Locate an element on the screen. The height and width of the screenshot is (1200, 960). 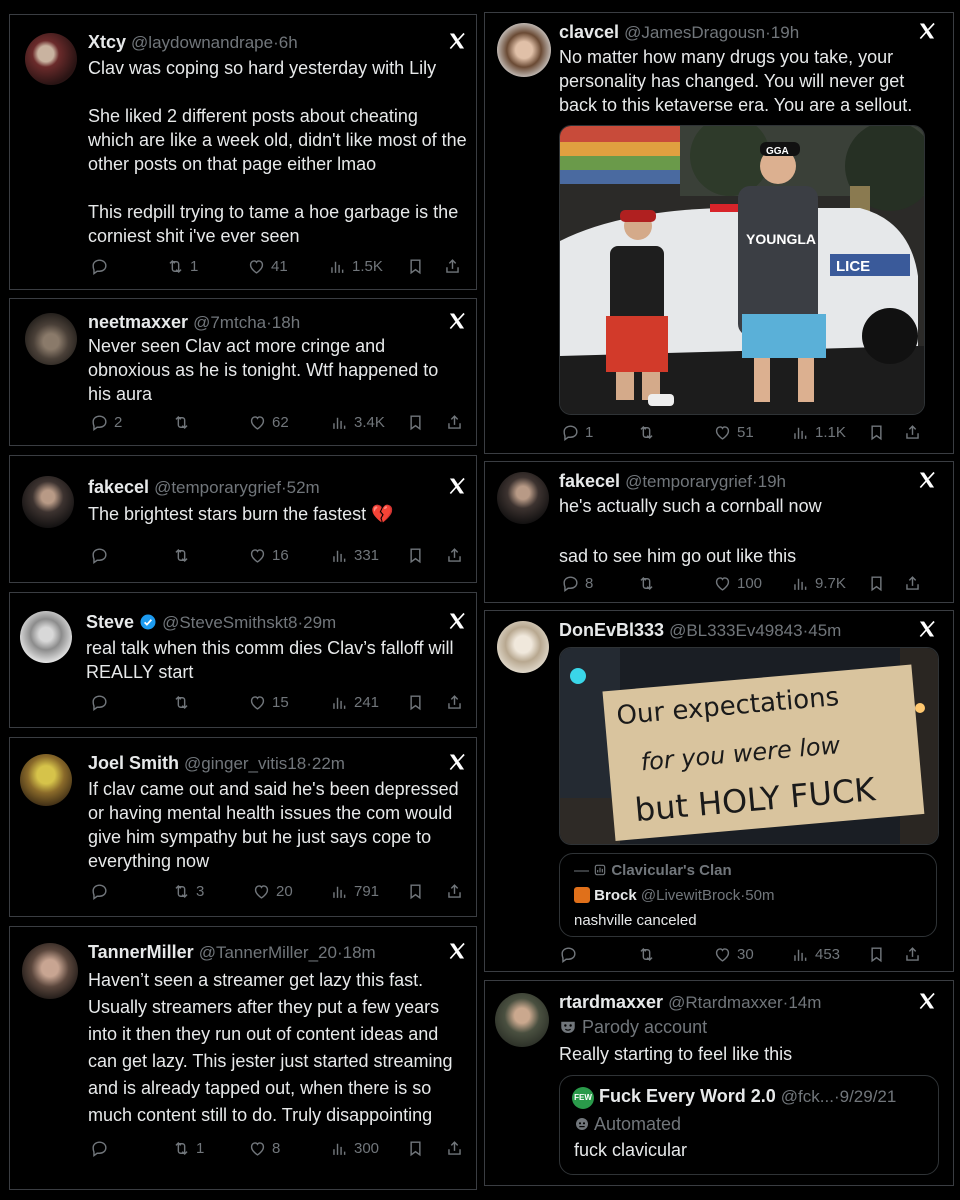
author-handle: @SteveSmithskt8 is located at coordinates (229, 622).